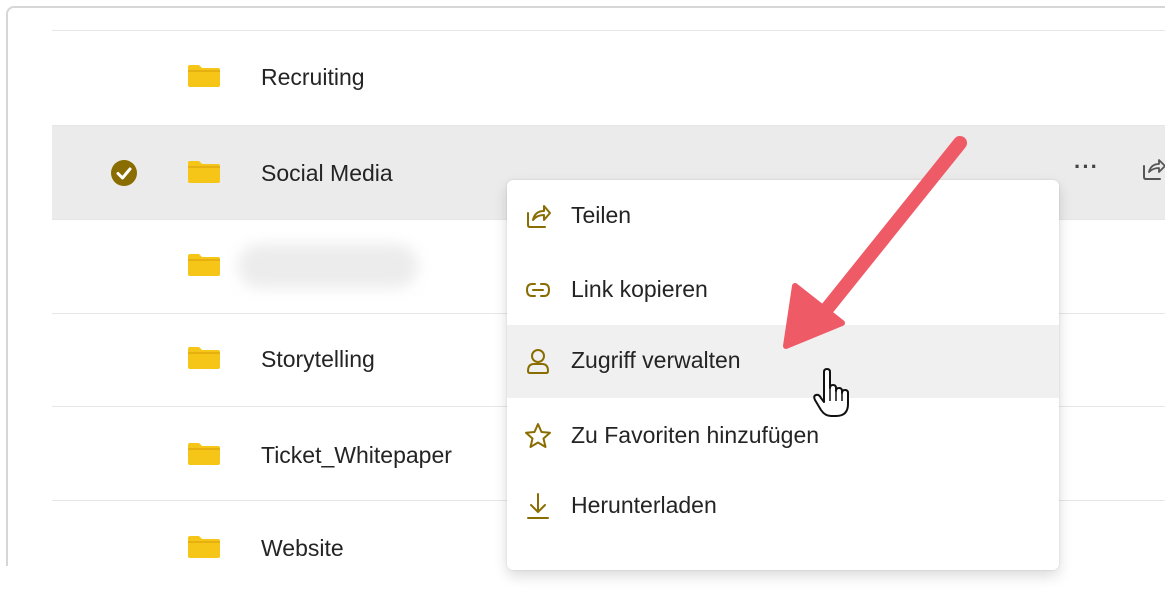  Describe the element at coordinates (313, 77) in the screenshot. I see `file-name: Recruiting` at that location.